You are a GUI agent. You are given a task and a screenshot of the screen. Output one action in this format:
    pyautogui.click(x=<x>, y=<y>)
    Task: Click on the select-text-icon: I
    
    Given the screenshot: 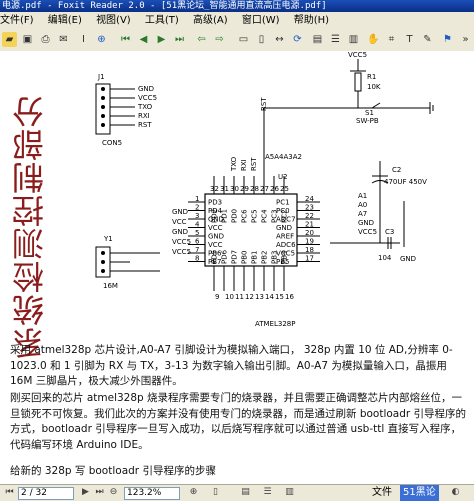 What is the action you would take?
    pyautogui.click(x=83, y=39)
    